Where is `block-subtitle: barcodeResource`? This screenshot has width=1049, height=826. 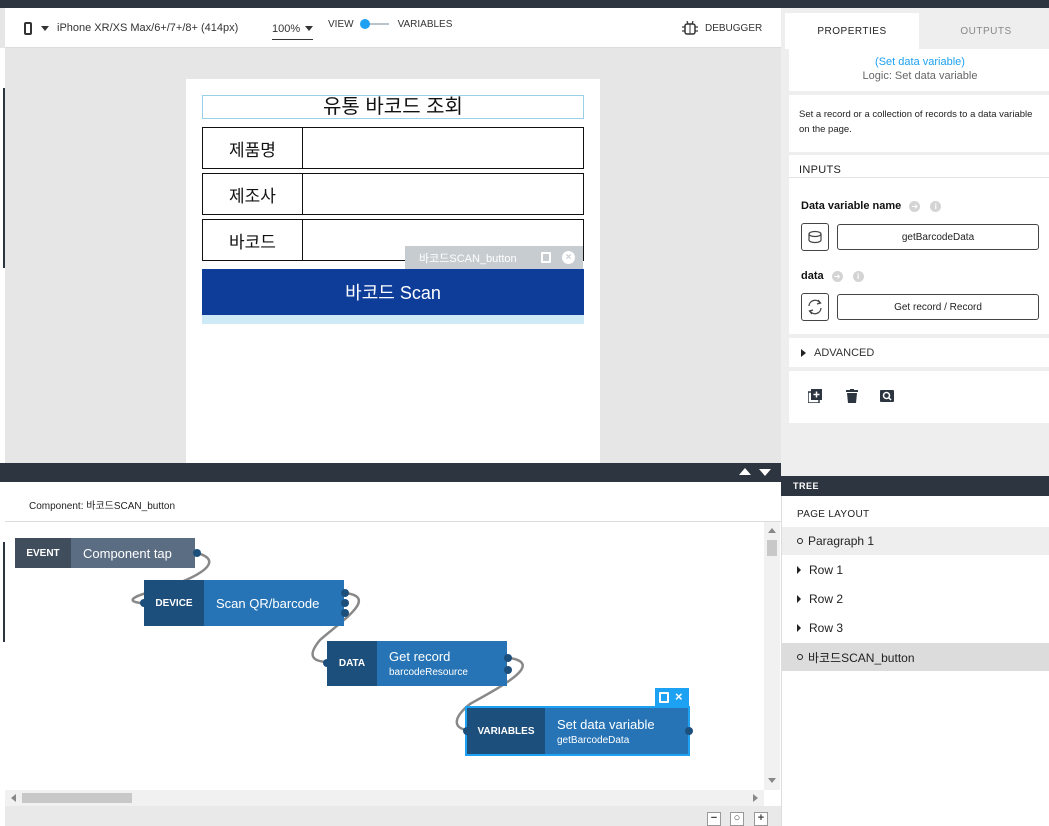 block-subtitle: barcodeResource is located at coordinates (428, 672).